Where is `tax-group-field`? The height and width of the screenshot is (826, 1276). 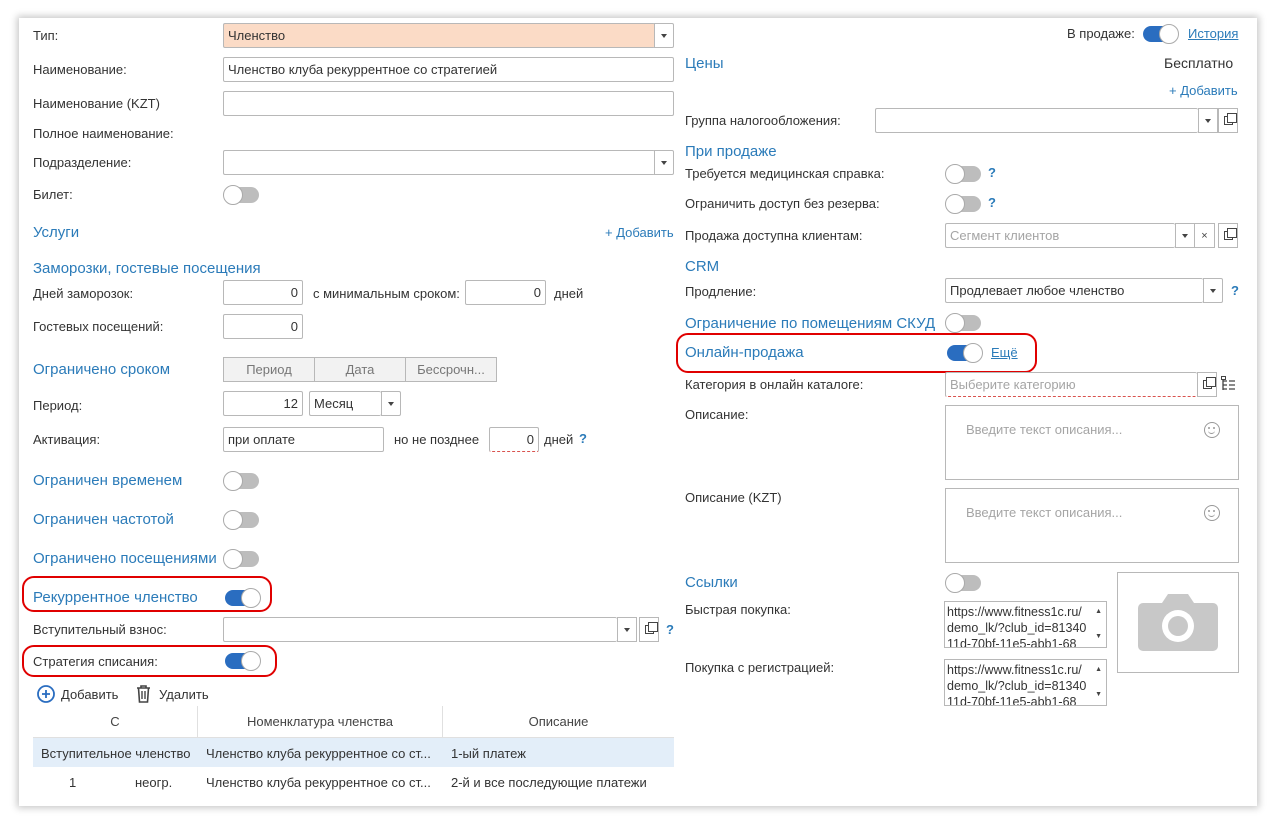 tax-group-field is located at coordinates (1036, 120).